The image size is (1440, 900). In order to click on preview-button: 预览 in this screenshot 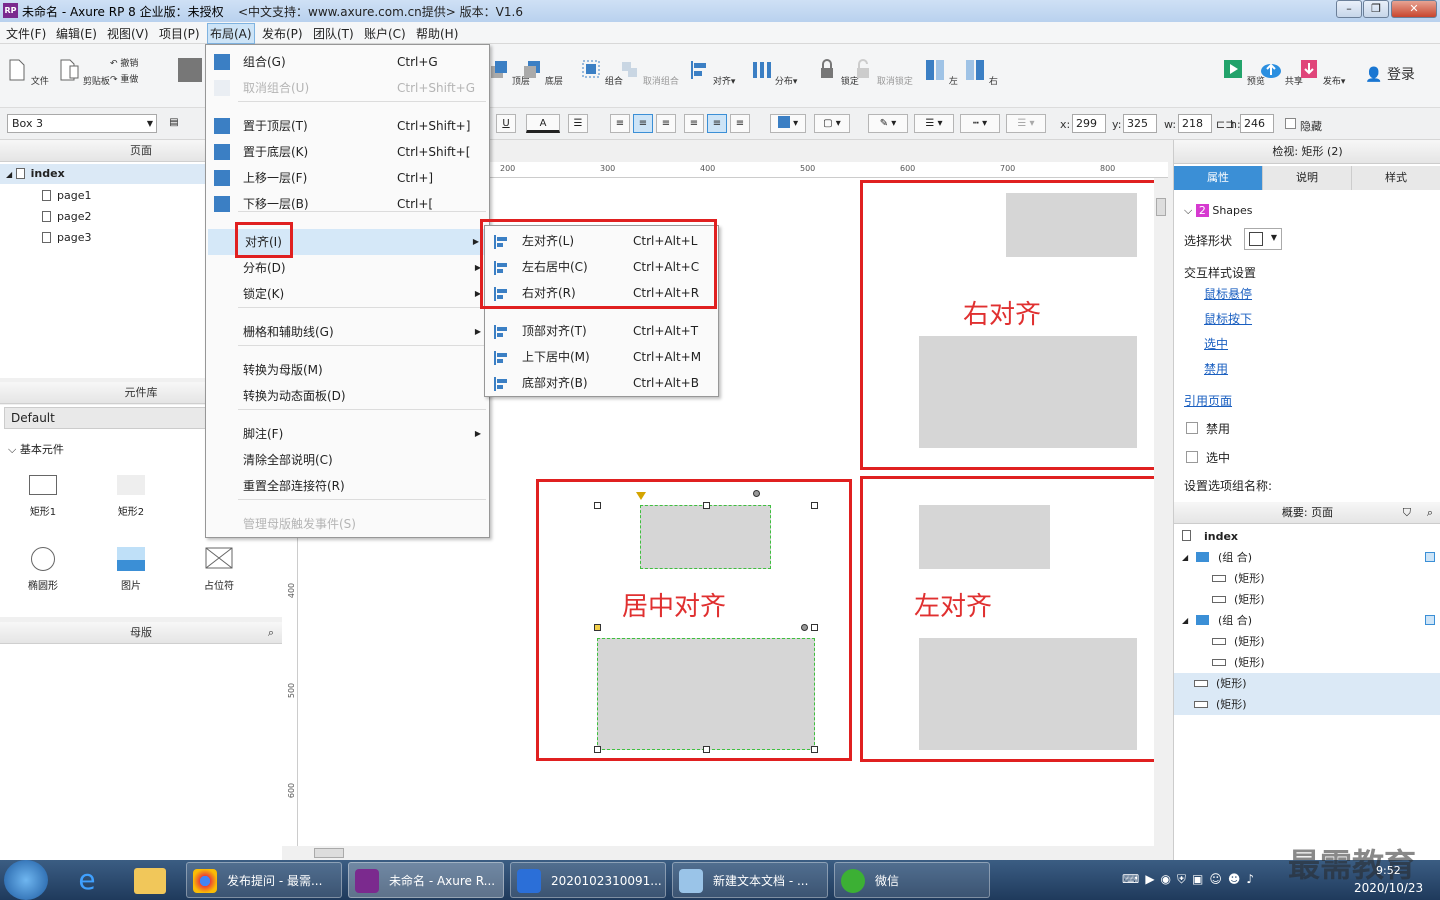, I will do `click(1243, 72)`.